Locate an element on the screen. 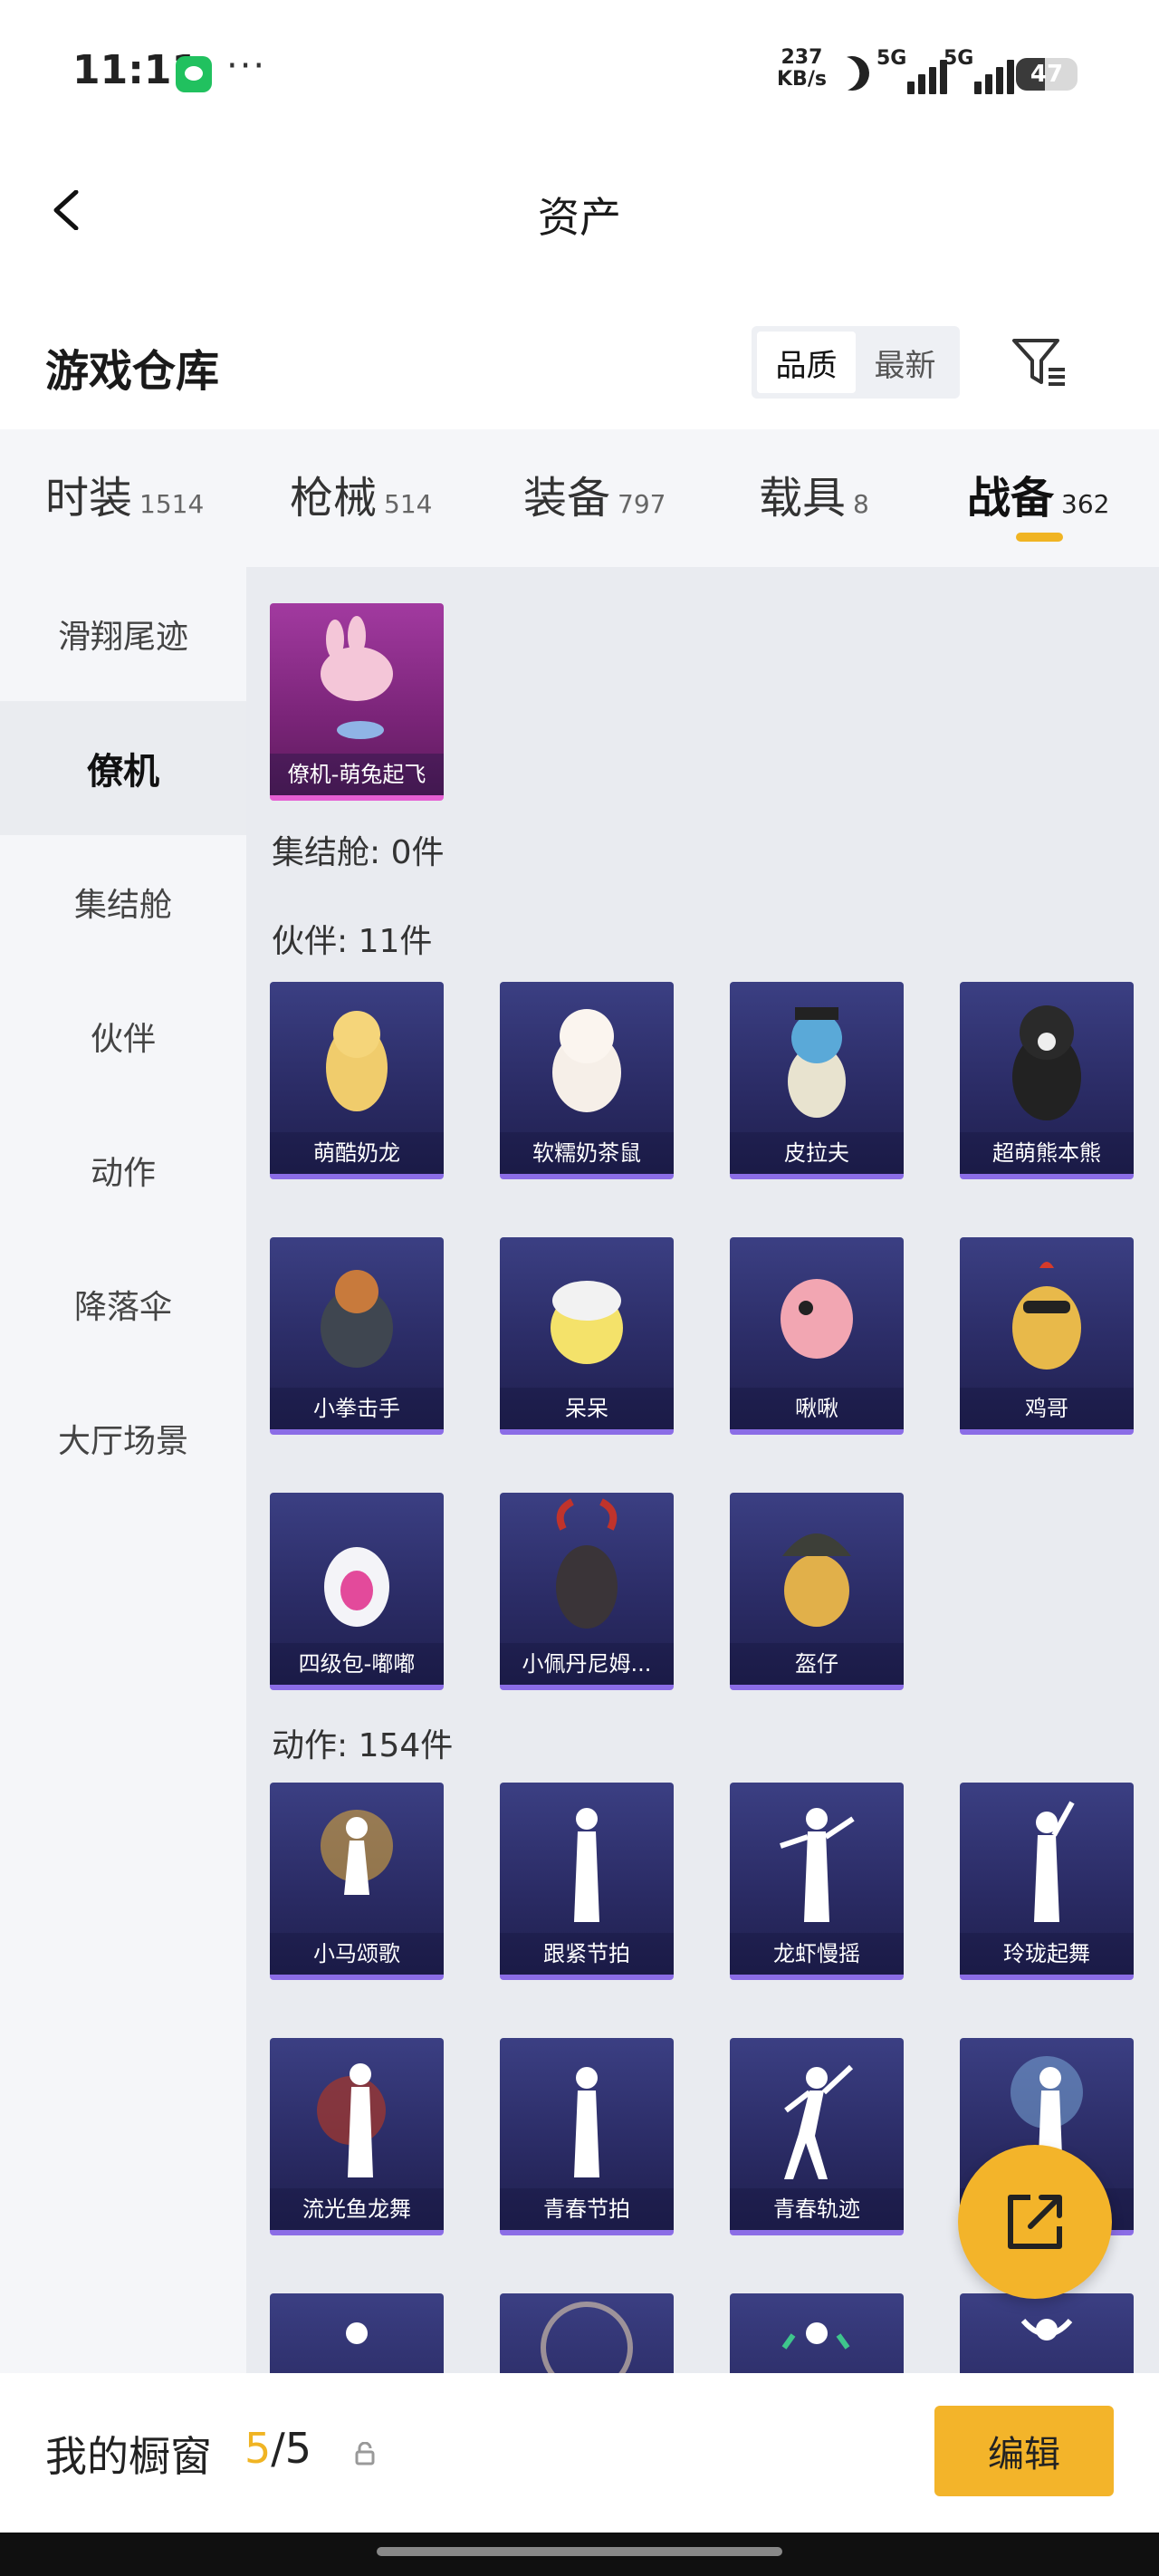  tab-vehicles: 载具 8 is located at coordinates (814, 493).